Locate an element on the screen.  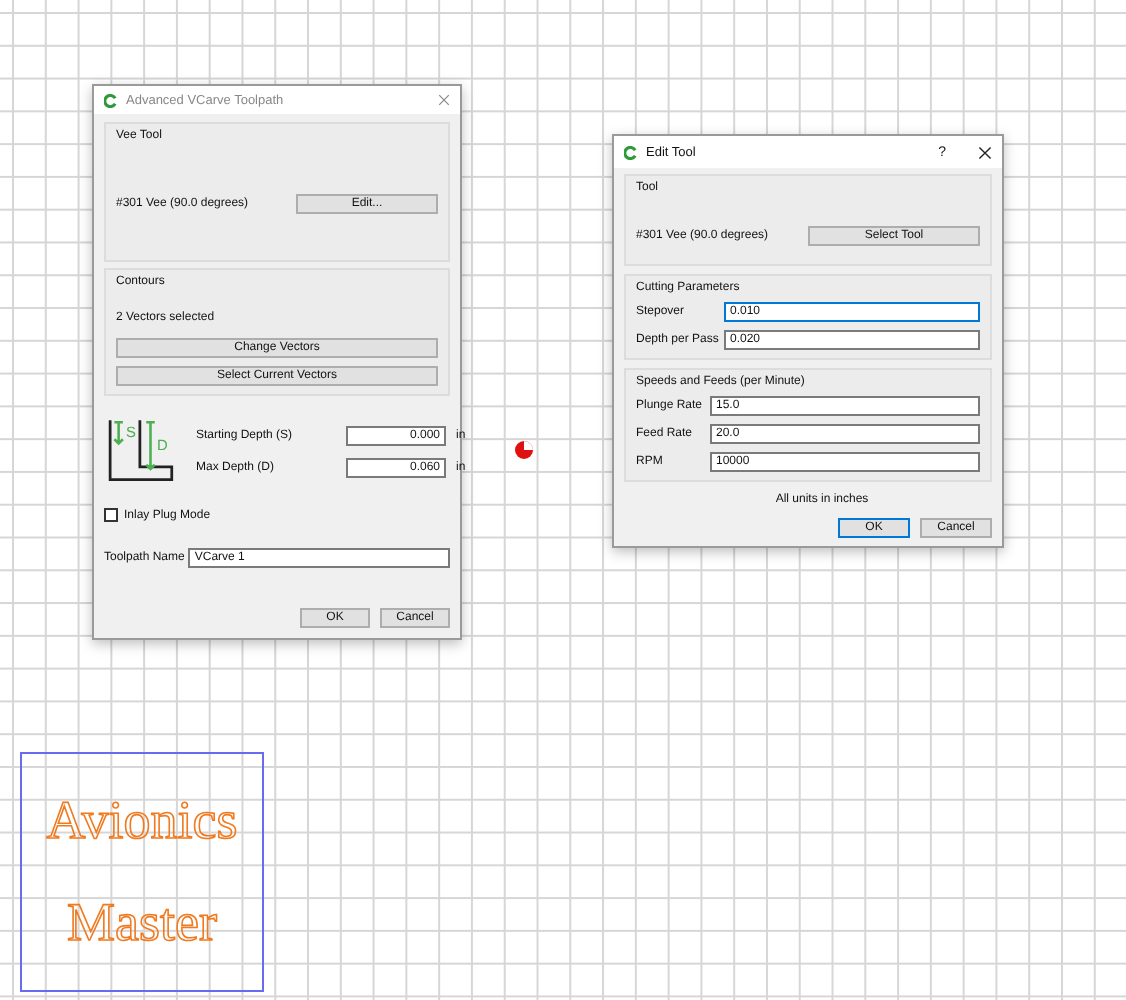
vector-text: Avionics is located at coordinates (142, 821).